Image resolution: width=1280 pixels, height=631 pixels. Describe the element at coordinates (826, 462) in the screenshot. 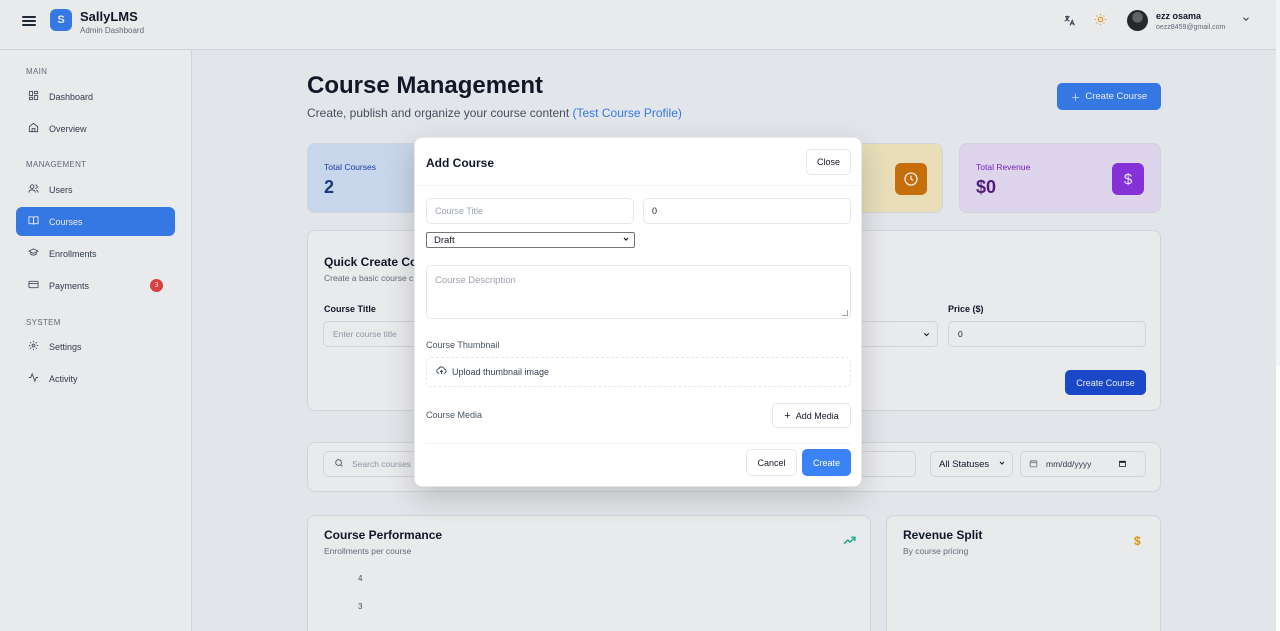

I see `create-button: Create` at that location.